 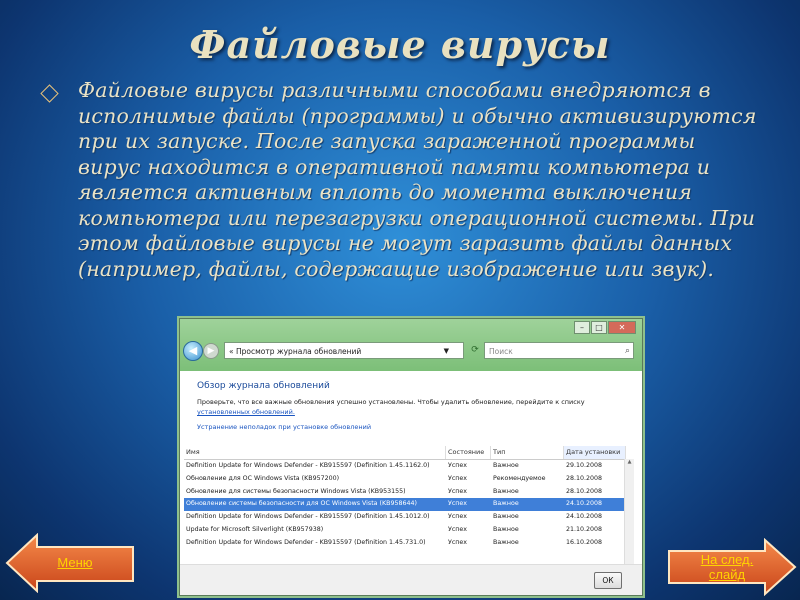 What do you see at coordinates (475, 350) in the screenshot?
I see `refresh-icon: ⟳` at bounding box center [475, 350].